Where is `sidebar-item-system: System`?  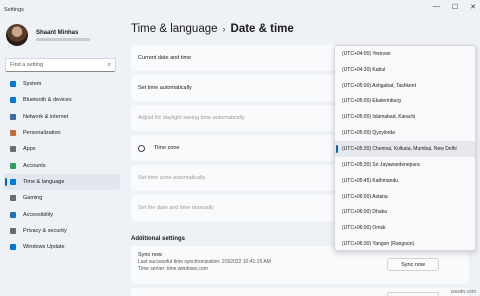 sidebar-item-system: System is located at coordinates (62, 84).